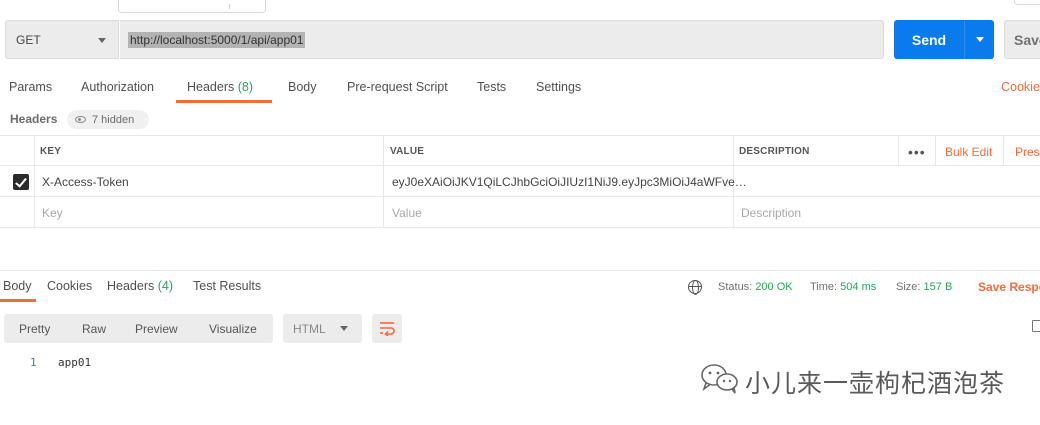 The height and width of the screenshot is (425, 1040). Describe the element at coordinates (1020, 87) in the screenshot. I see `cookies-link: Cookies` at that location.